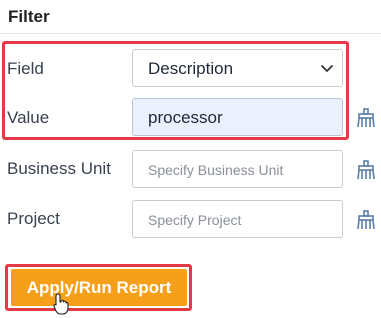 The image size is (381, 318). What do you see at coordinates (99, 287) in the screenshot?
I see `apply-run-report-button: Apply/Run Report` at bounding box center [99, 287].